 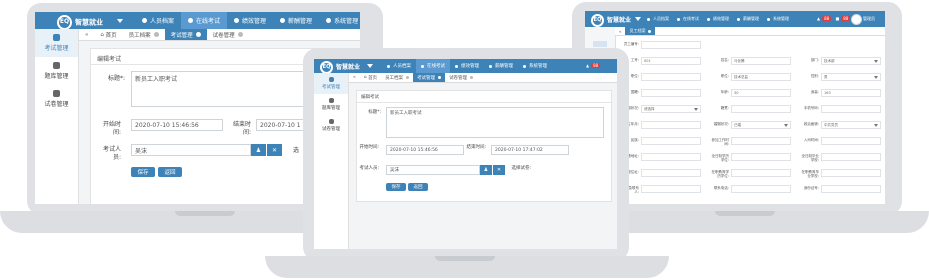 What do you see at coordinates (851, 125) in the screenshot?
I see `form-field: 中共党员` at bounding box center [851, 125].